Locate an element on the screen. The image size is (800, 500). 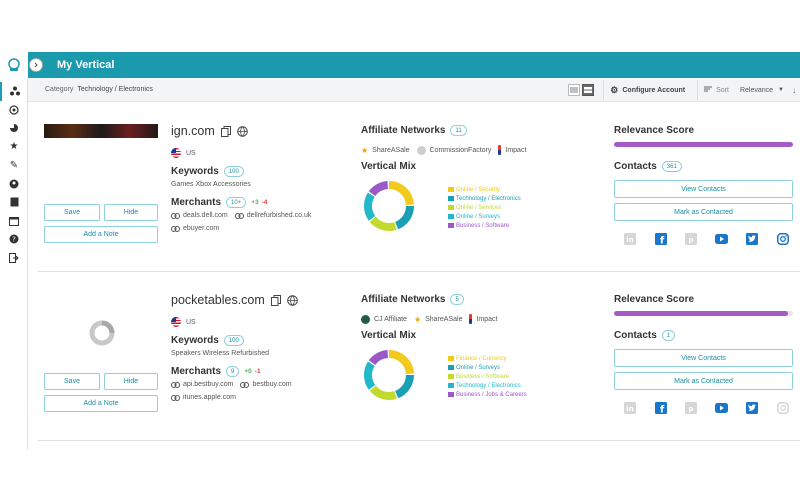
help-icon: ? is located at coordinates (14, 239).